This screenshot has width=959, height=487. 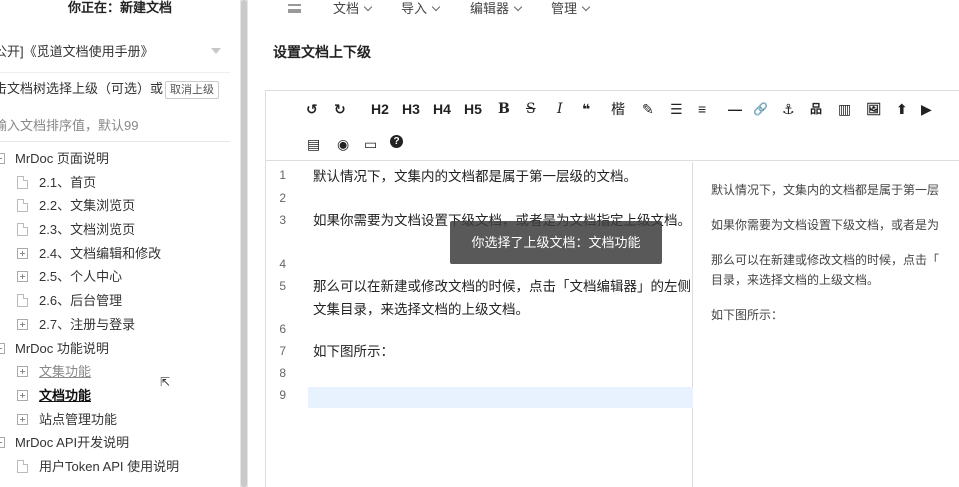 I want to click on preview-paragraph: 如果你需要为文档设置下级文档，或者是为, so click(x=825, y=225).